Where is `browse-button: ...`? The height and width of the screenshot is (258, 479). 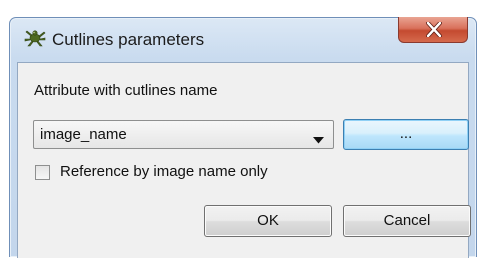
browse-button: ... is located at coordinates (406, 134).